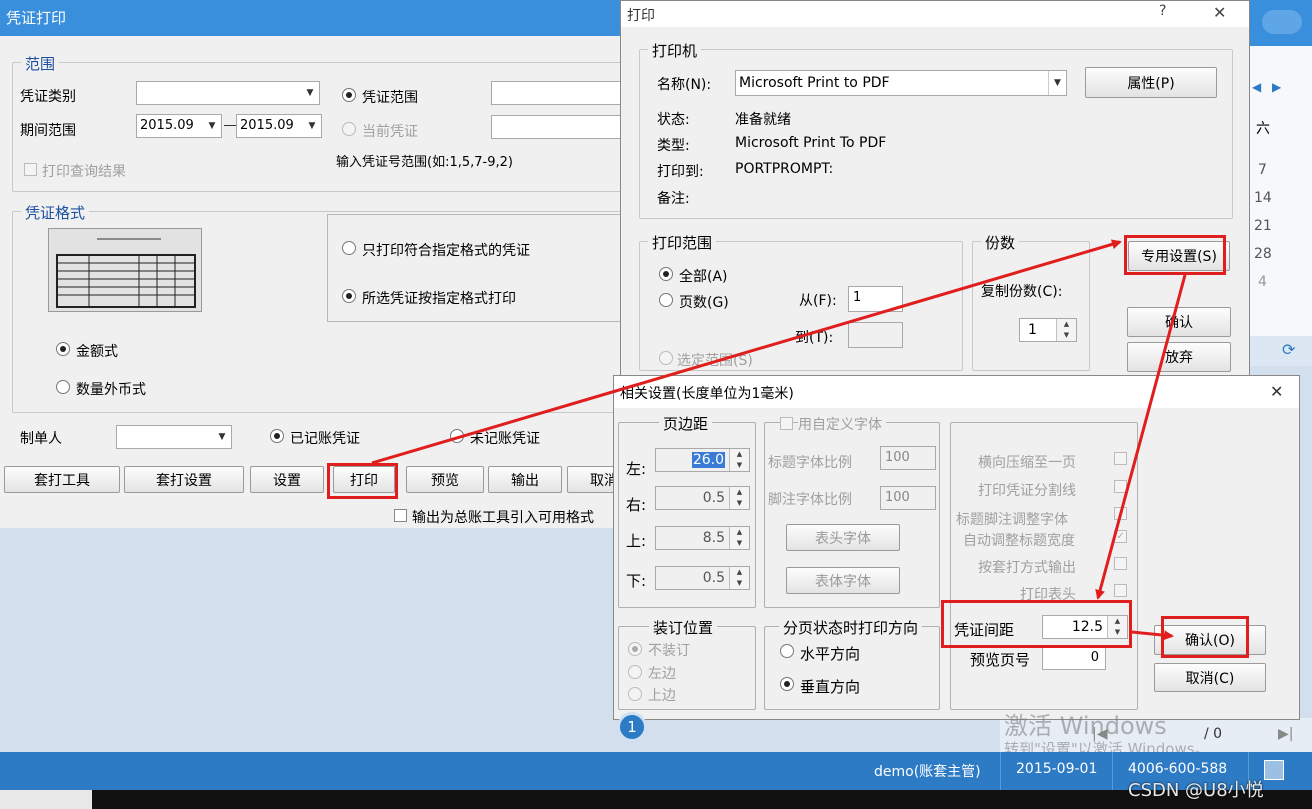 This screenshot has height=809, width=1312. What do you see at coordinates (46, 799) in the screenshot?
I see `taskbar-left` at bounding box center [46, 799].